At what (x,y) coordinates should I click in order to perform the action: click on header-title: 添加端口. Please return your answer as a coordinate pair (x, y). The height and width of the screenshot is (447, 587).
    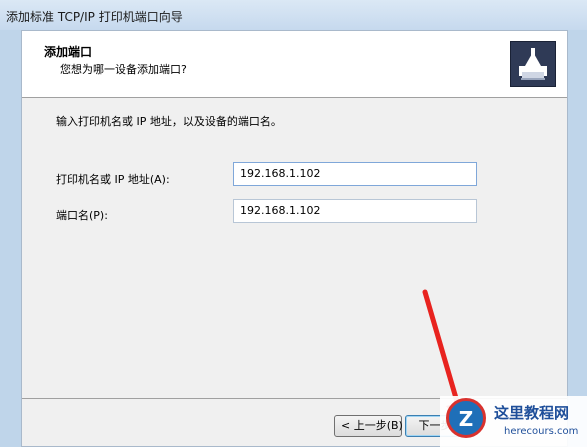
    Looking at the image, I should click on (68, 52).